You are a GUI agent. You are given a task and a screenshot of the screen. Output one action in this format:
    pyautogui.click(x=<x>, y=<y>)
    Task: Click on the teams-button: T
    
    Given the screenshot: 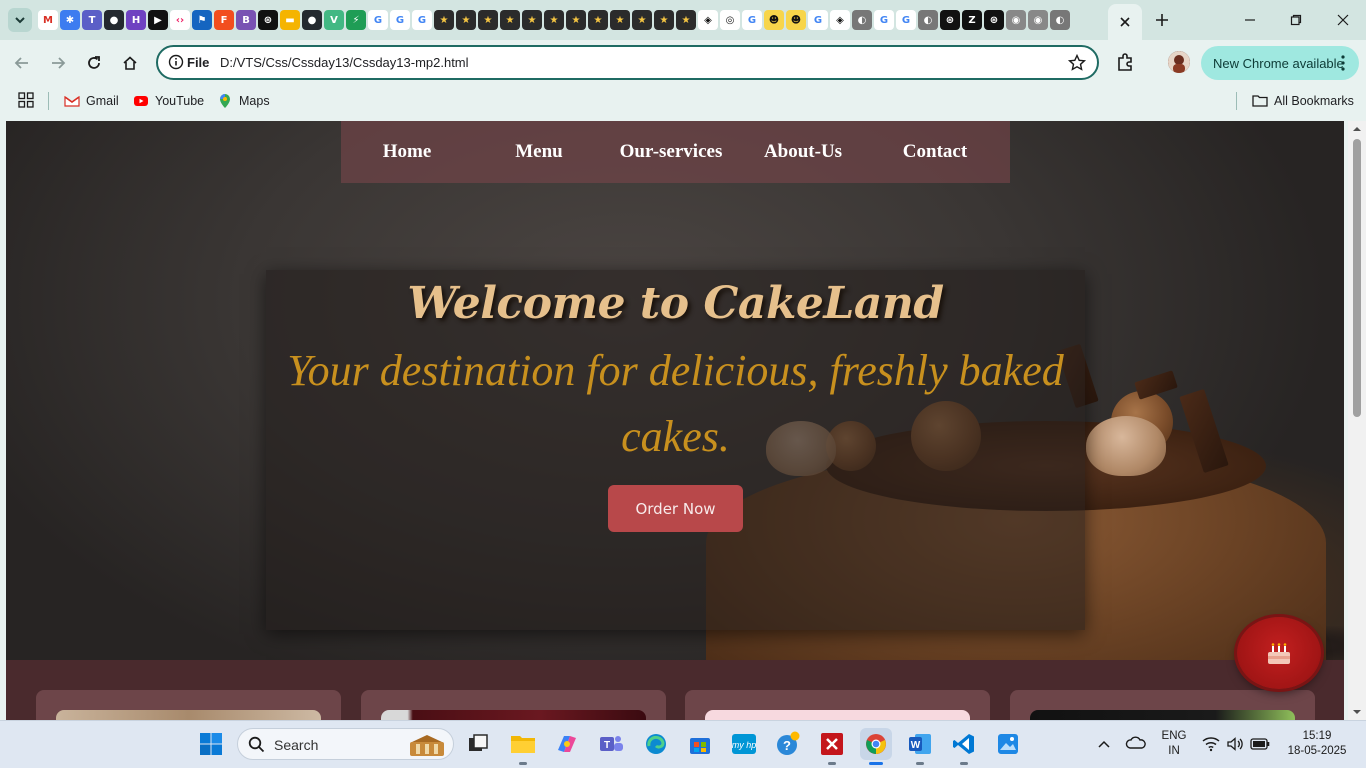 What is the action you would take?
    pyautogui.click(x=611, y=744)
    